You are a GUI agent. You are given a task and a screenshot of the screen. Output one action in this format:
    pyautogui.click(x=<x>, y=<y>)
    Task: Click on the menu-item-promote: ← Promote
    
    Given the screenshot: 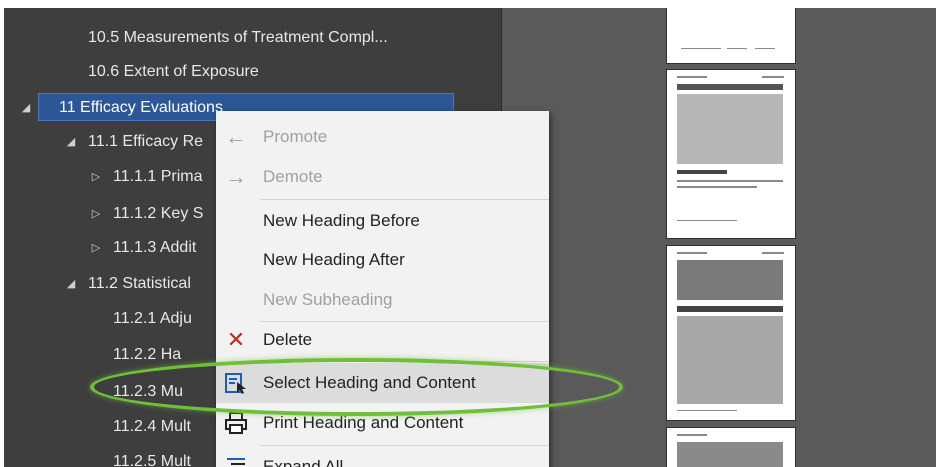 What is the action you would take?
    pyautogui.click(x=382, y=137)
    